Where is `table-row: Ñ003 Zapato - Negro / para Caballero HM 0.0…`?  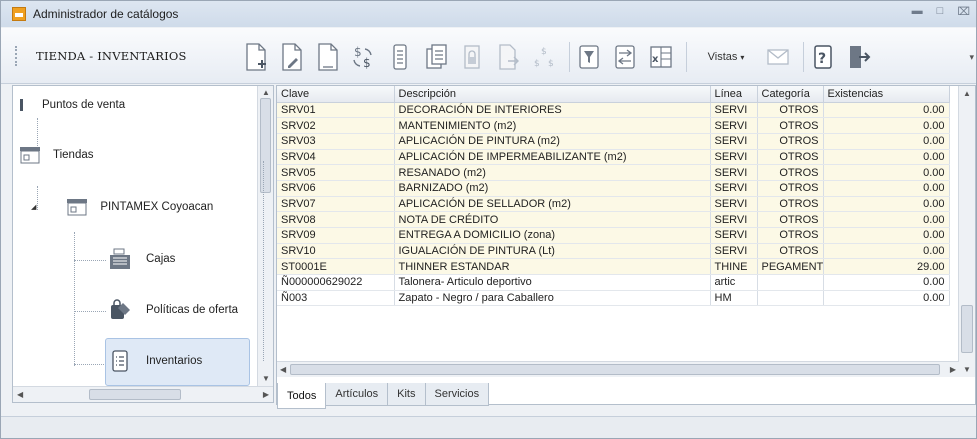
table-row: Ñ003 Zapato - Negro / para Caballero HM 0.0… is located at coordinates (613, 298).